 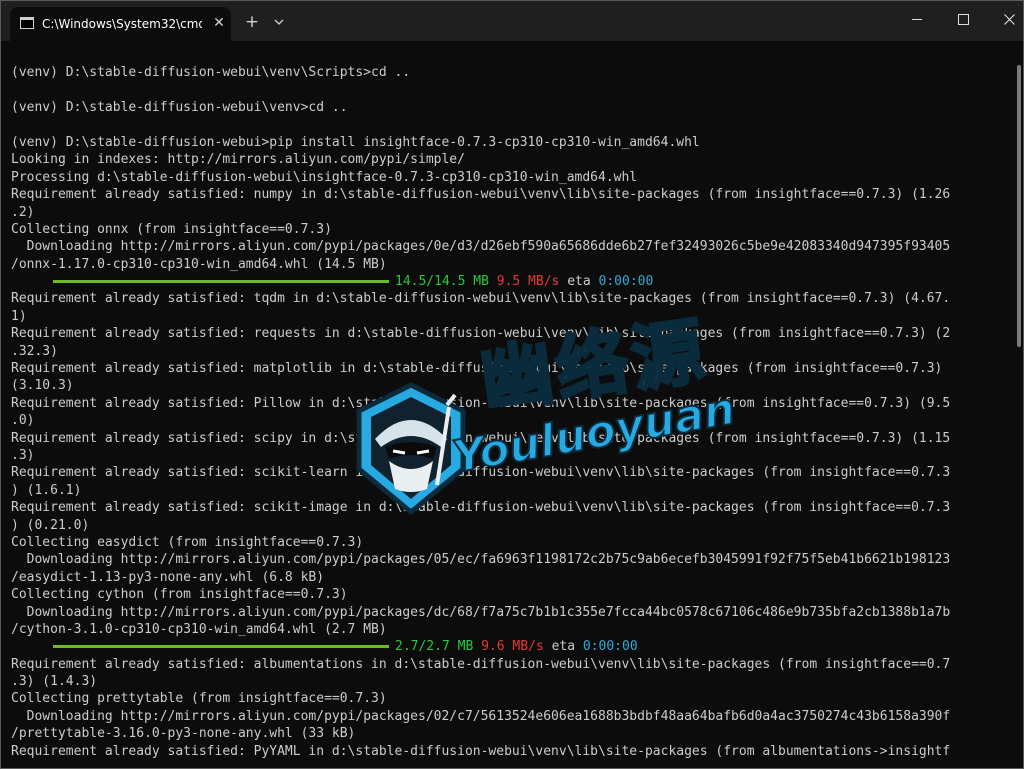 What do you see at coordinates (917, 20) in the screenshot?
I see `minimize-button` at bounding box center [917, 20].